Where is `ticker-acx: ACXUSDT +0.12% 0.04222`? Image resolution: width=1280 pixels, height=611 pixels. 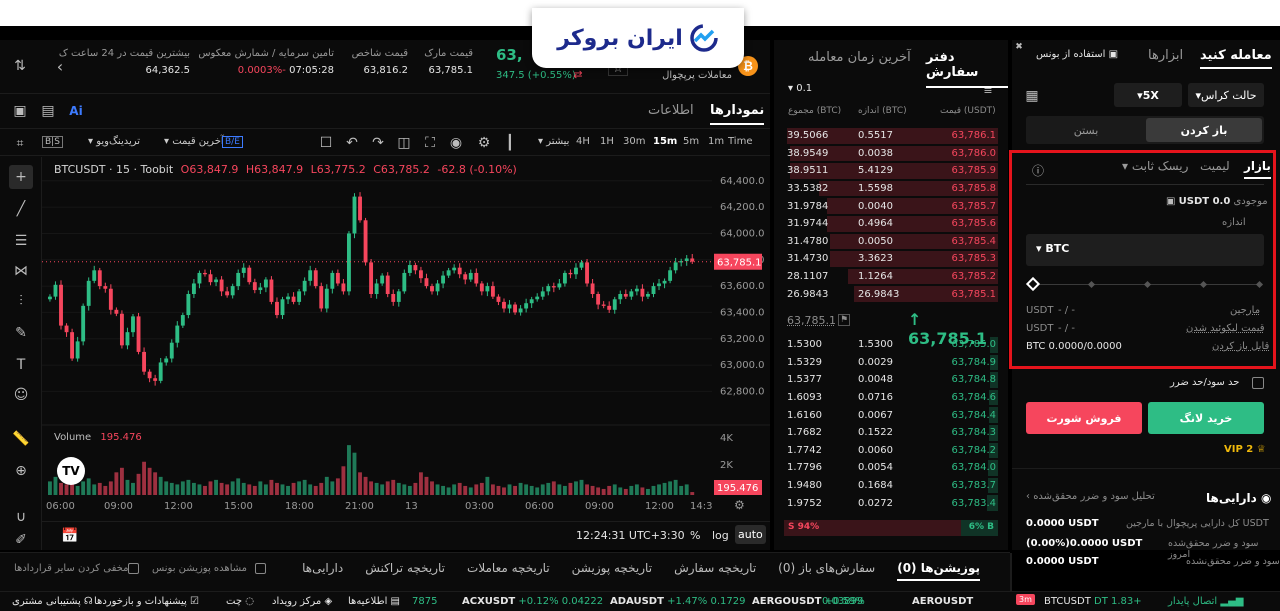 ticker-acx: ACXUSDT +0.12% 0.04222 is located at coordinates (532, 601).